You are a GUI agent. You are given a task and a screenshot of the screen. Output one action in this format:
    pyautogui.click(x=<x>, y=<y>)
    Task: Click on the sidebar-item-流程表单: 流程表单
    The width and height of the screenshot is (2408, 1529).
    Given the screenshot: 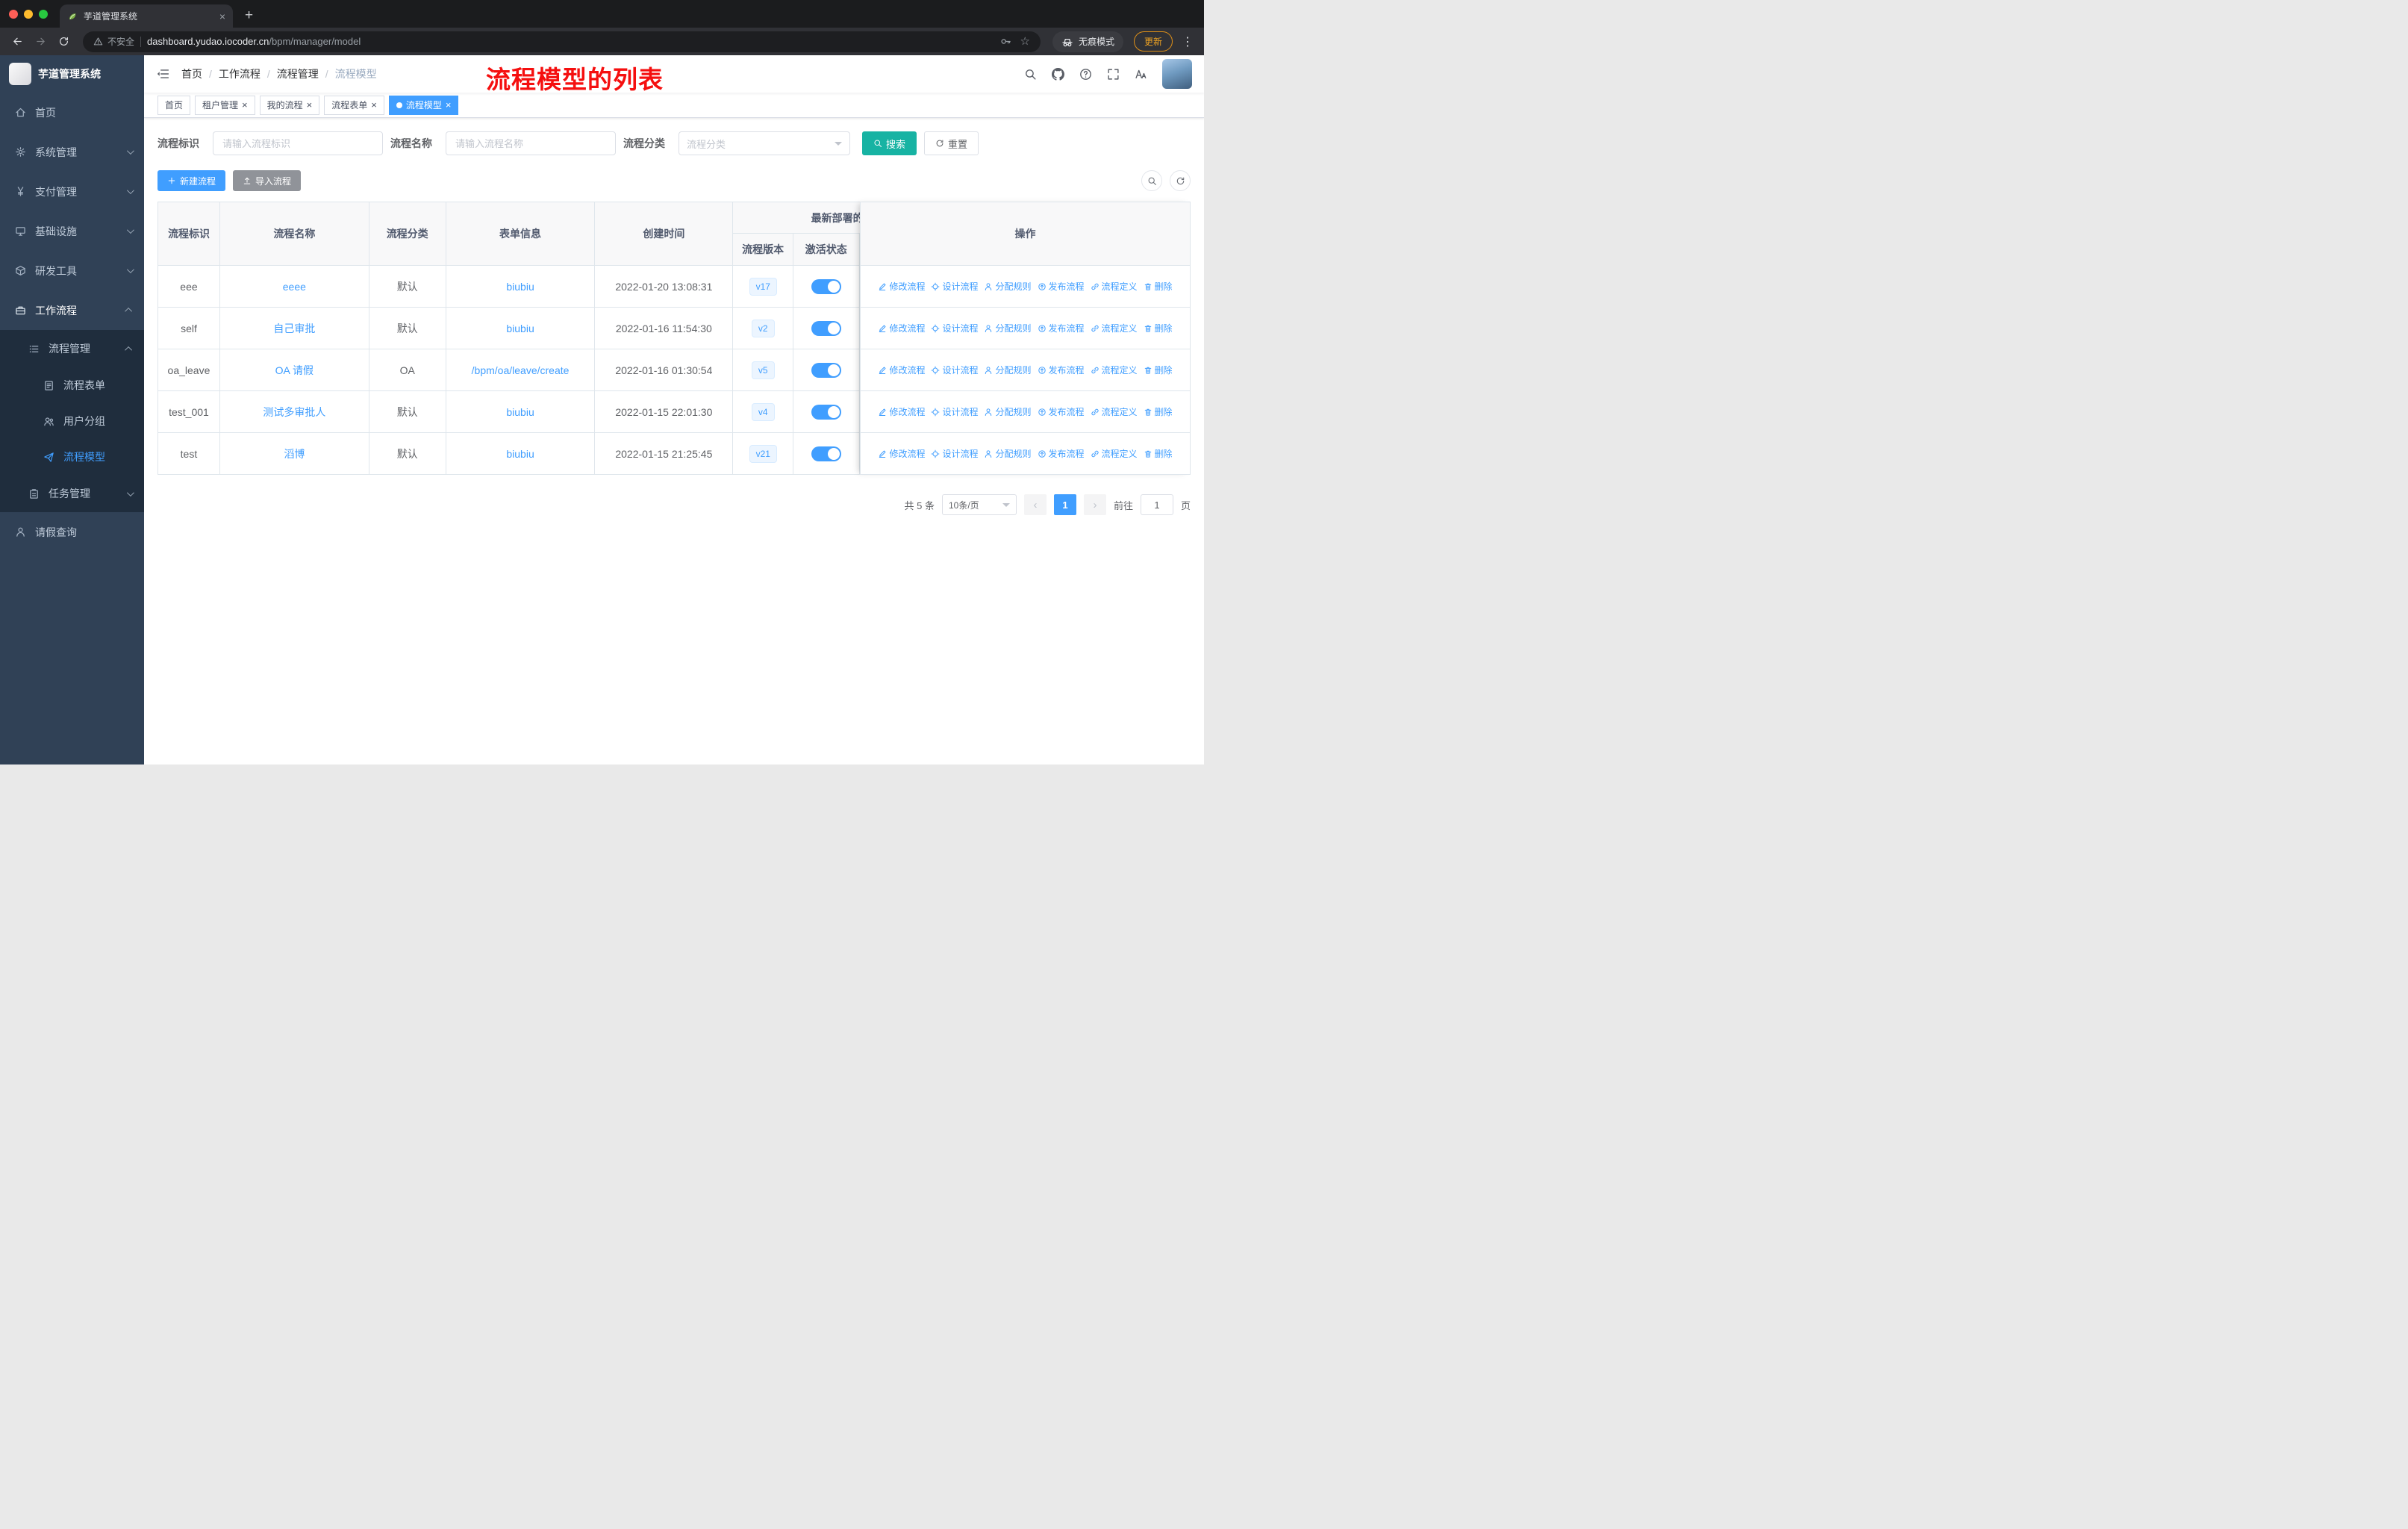 What is the action you would take?
    pyautogui.click(x=72, y=385)
    